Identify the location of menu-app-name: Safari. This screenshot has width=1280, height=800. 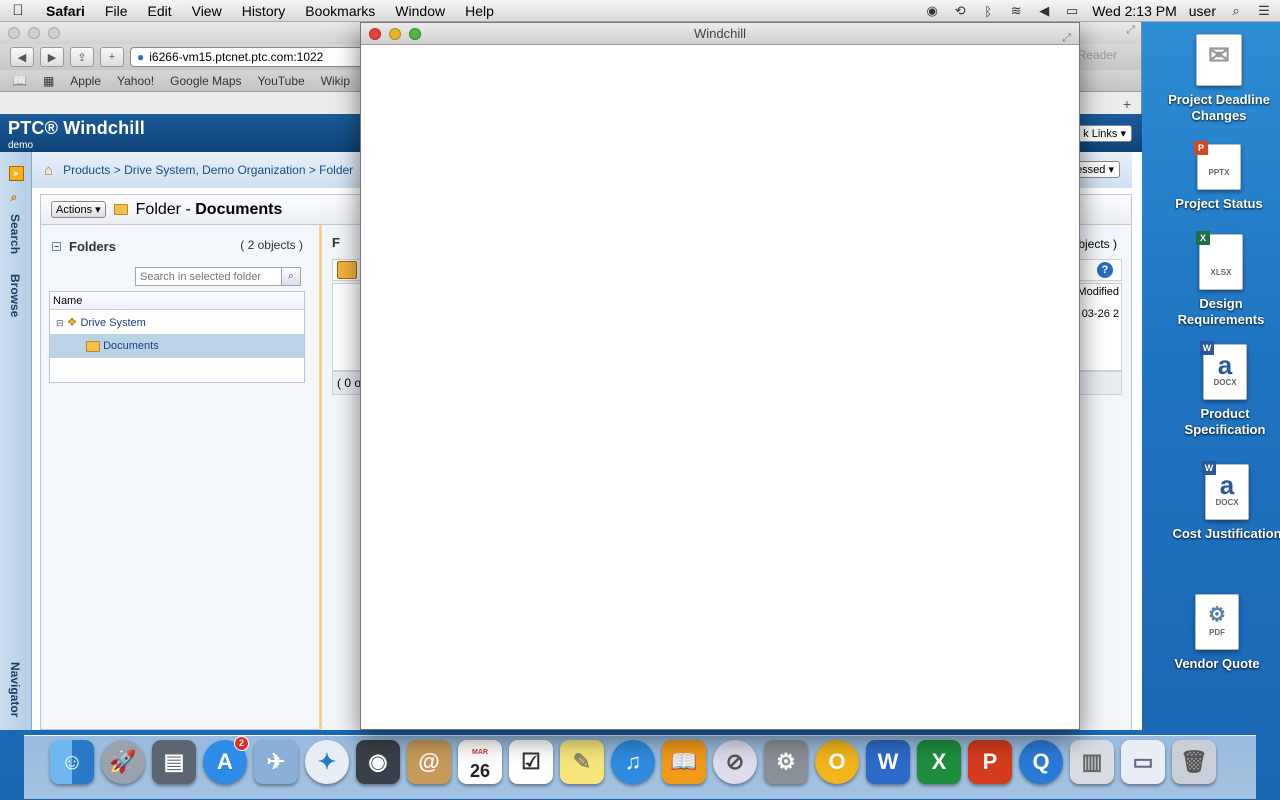
(65, 11).